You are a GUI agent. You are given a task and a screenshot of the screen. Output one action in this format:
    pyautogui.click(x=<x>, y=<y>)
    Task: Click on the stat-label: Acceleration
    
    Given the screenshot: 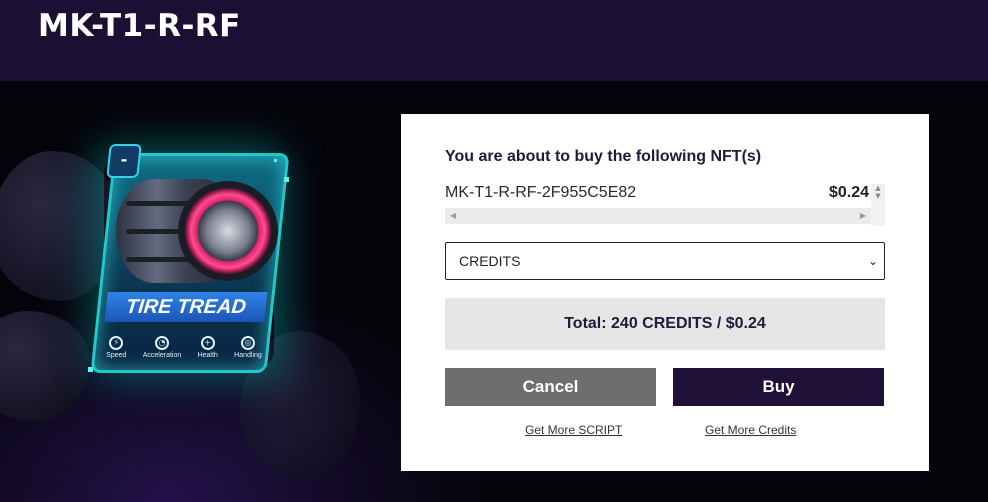 What is the action you would take?
    pyautogui.click(x=162, y=355)
    